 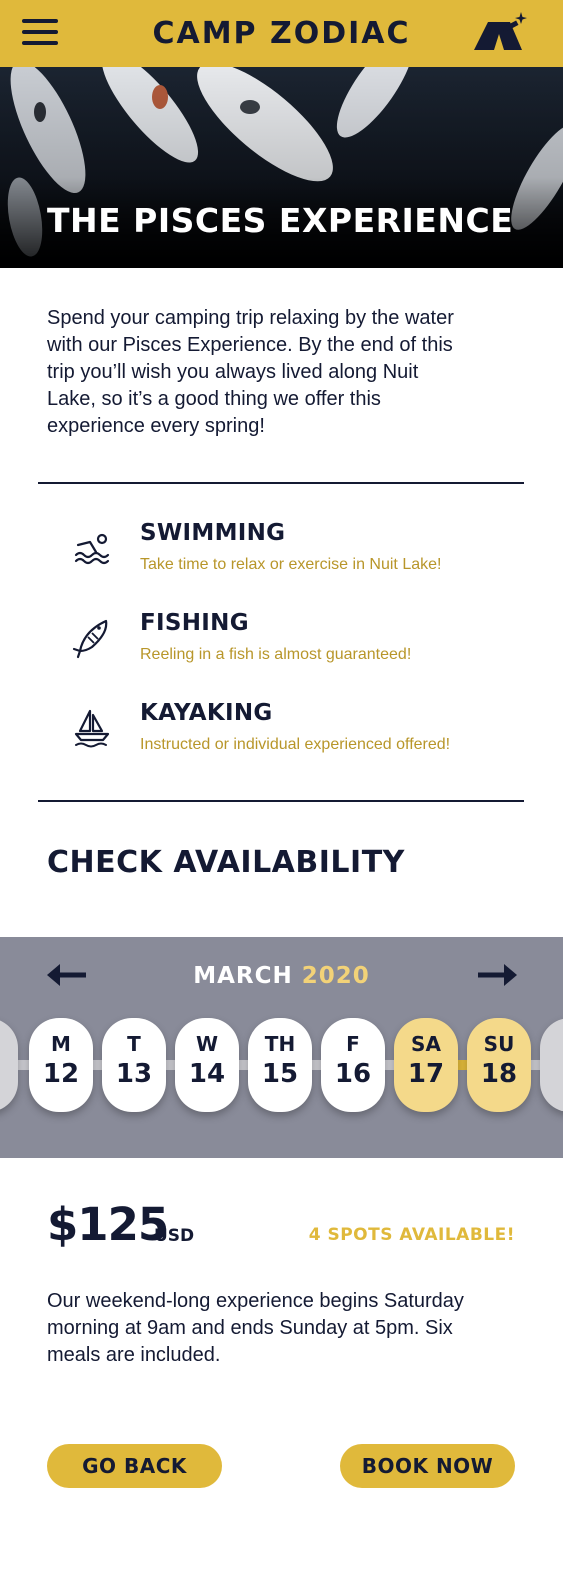 What do you see at coordinates (280, 1044) in the screenshot?
I see `day-name: TH` at bounding box center [280, 1044].